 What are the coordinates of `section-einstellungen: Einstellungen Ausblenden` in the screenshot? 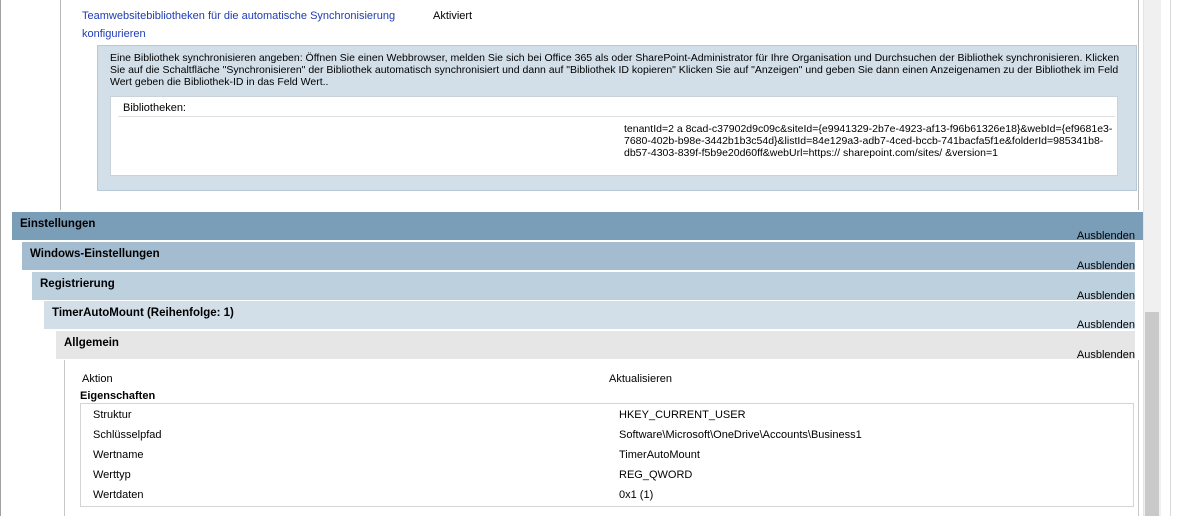 It's located at (579, 227).